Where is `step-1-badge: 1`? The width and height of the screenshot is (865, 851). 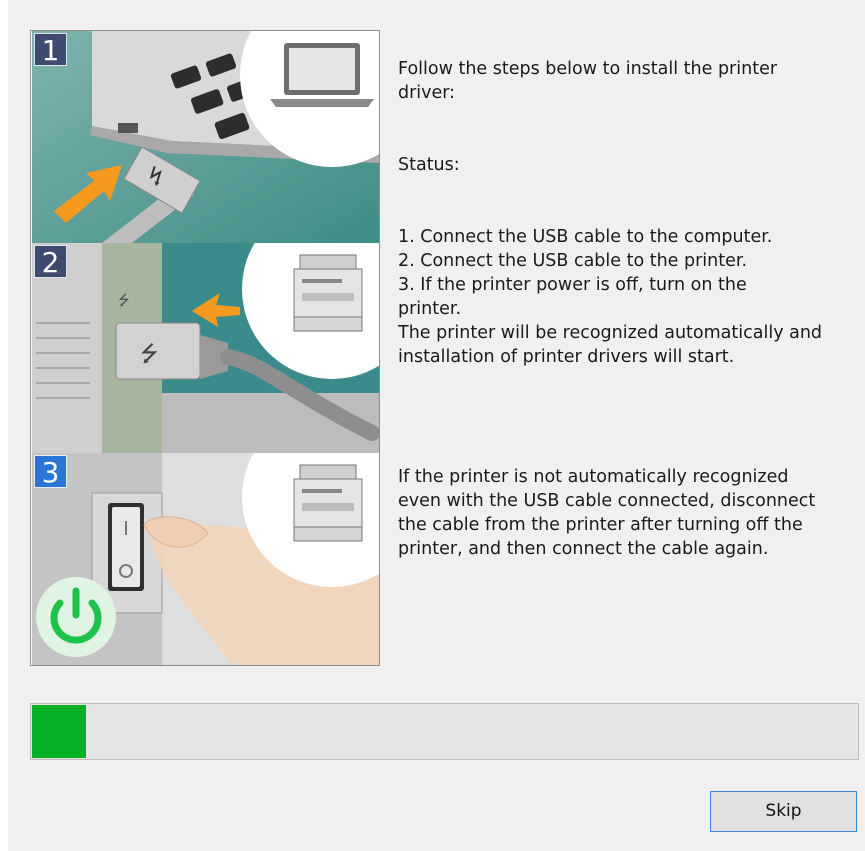
step-1-badge: 1 is located at coordinates (50, 50).